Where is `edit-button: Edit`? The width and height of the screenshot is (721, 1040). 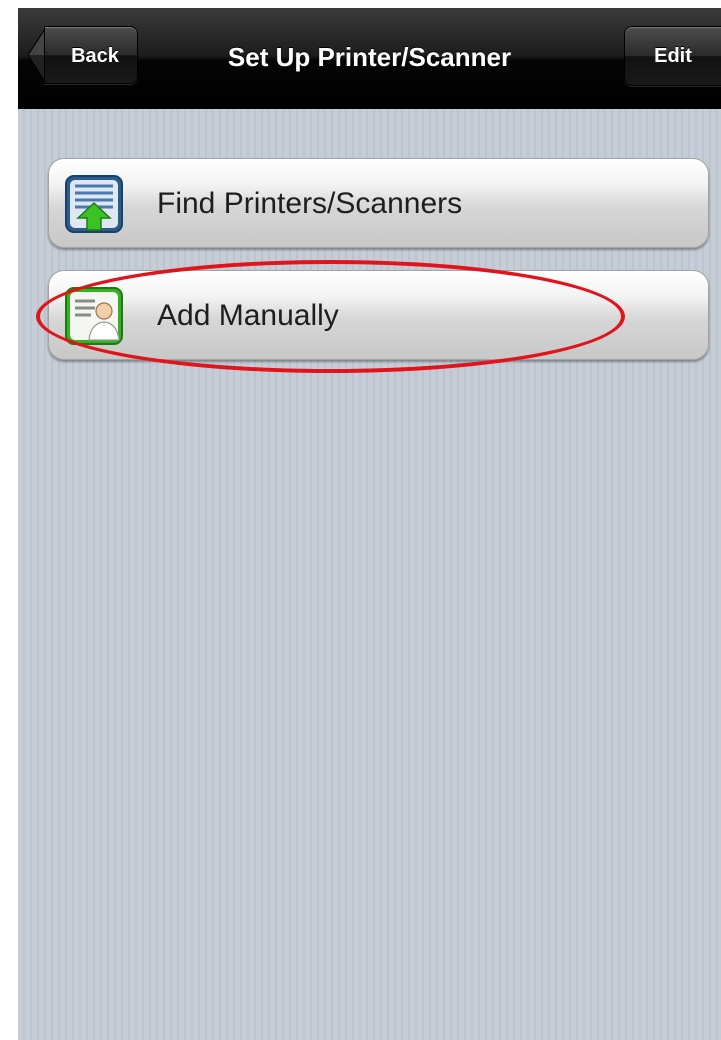
edit-button: Edit is located at coordinates (672, 56).